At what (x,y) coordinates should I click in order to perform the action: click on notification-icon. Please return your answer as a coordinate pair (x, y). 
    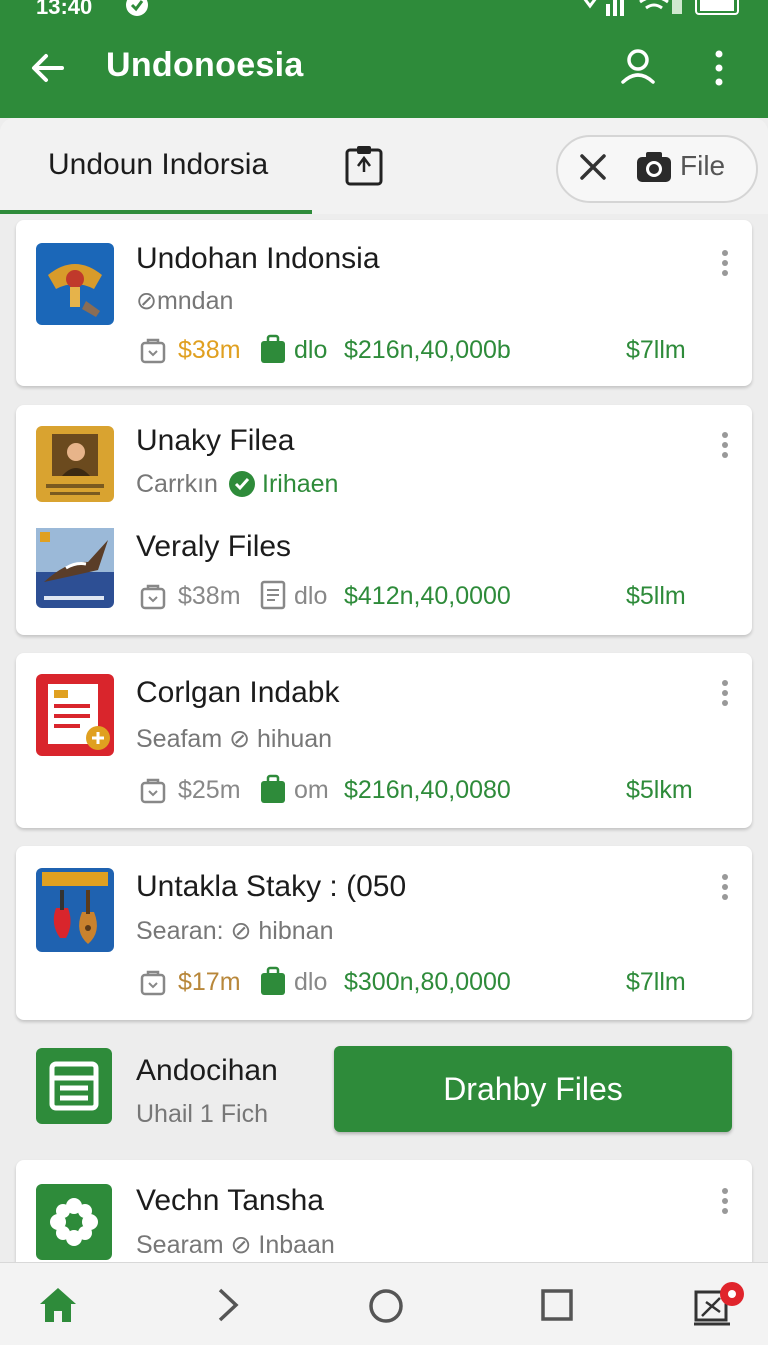
    Looking at the image, I should click on (718, 1305).